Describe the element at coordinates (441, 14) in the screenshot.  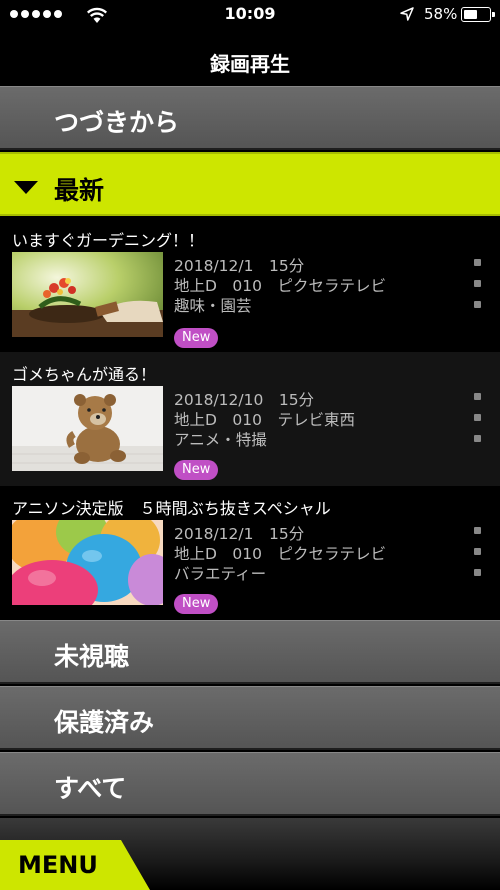
I see `battery-percentage: 58%` at that location.